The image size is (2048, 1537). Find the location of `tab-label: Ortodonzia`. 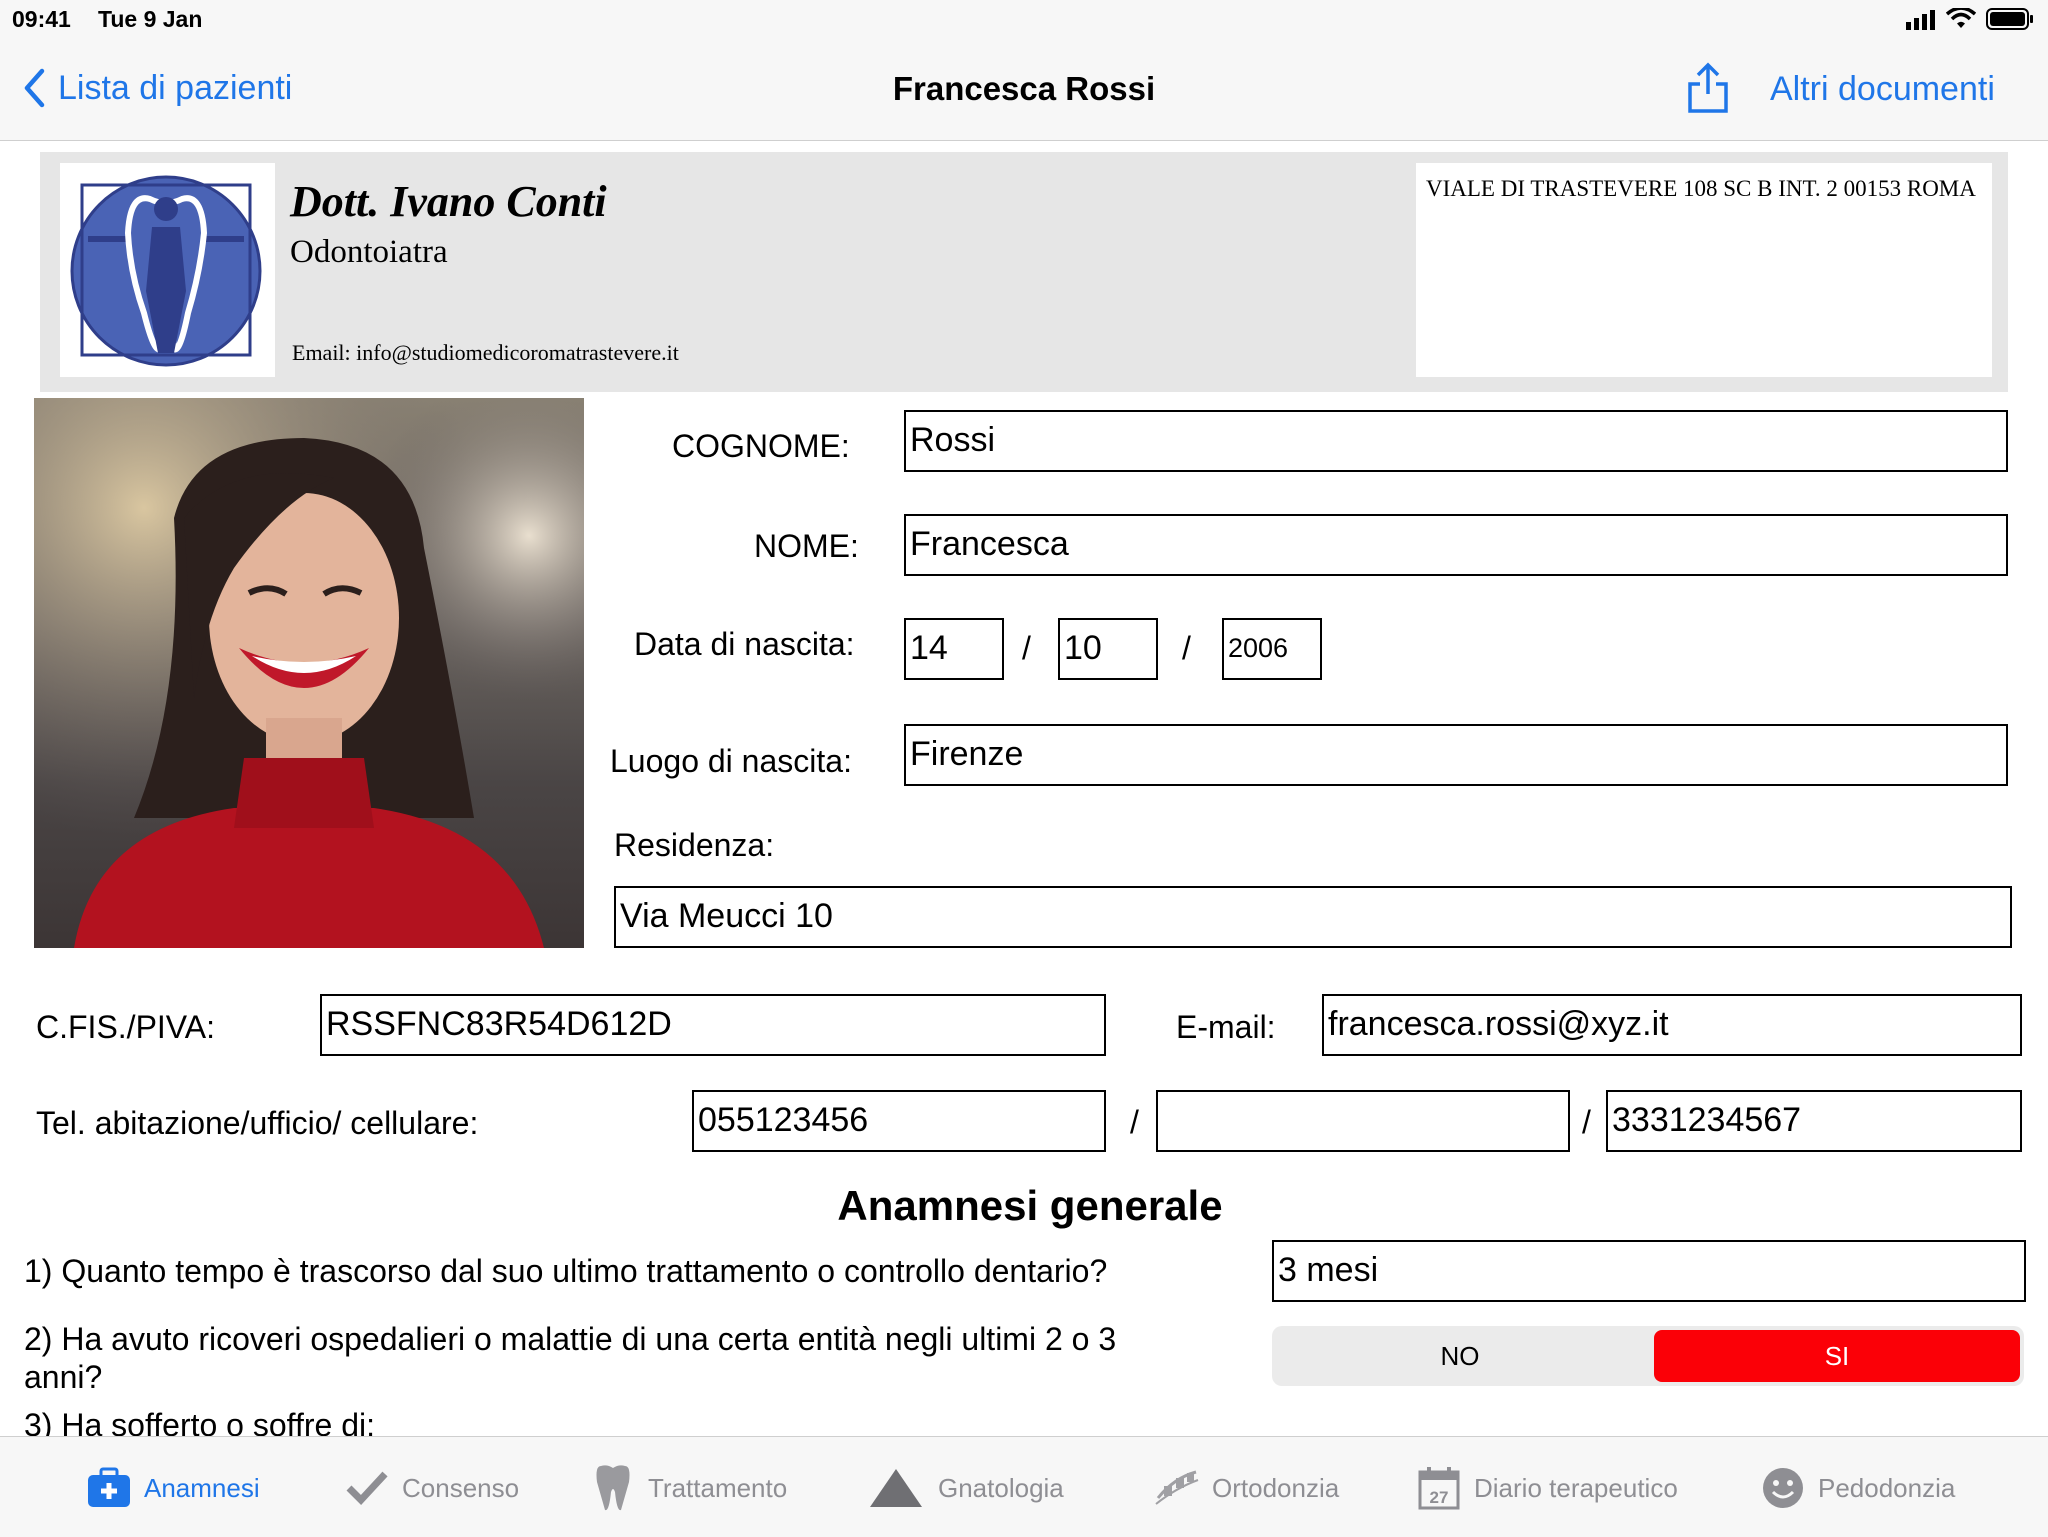

tab-label: Ortodonzia is located at coordinates (1276, 1487).